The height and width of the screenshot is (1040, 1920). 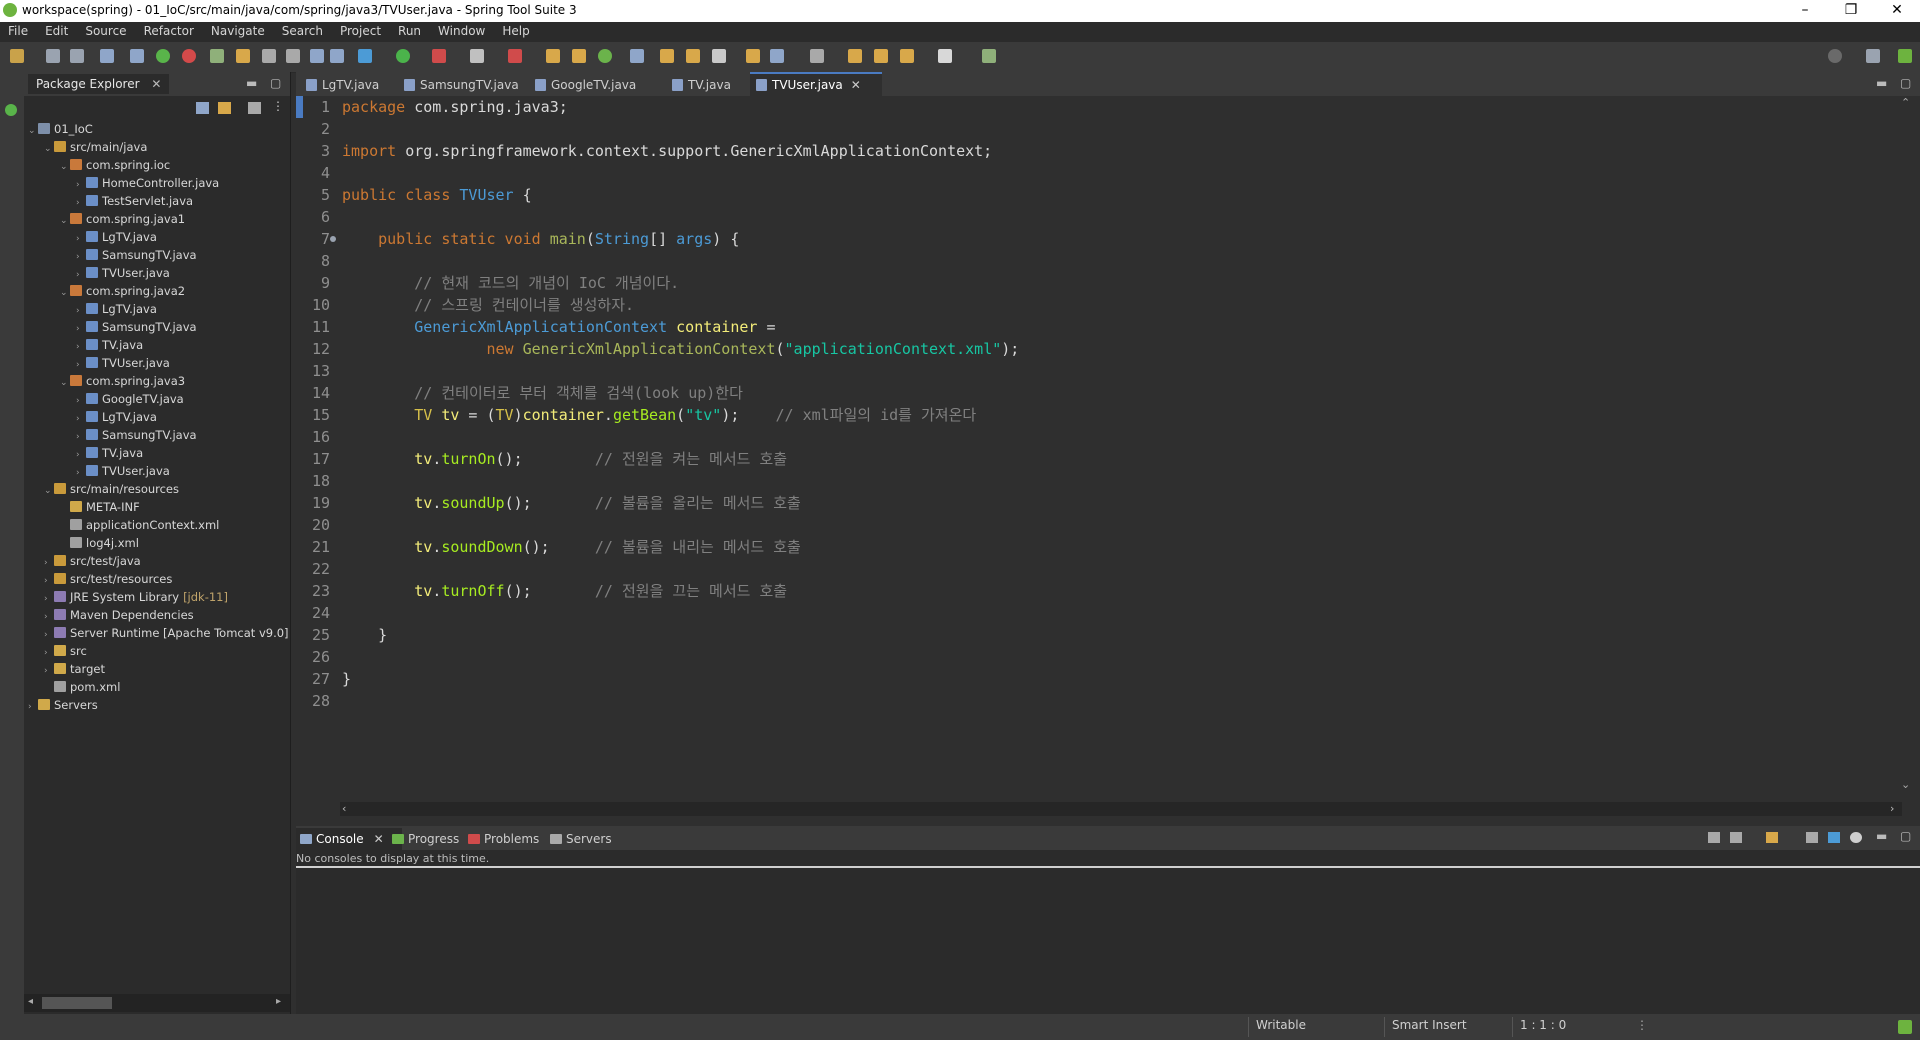 What do you see at coordinates (33, 707) in the screenshot?
I see `expand-chevron-icon: ›` at bounding box center [33, 707].